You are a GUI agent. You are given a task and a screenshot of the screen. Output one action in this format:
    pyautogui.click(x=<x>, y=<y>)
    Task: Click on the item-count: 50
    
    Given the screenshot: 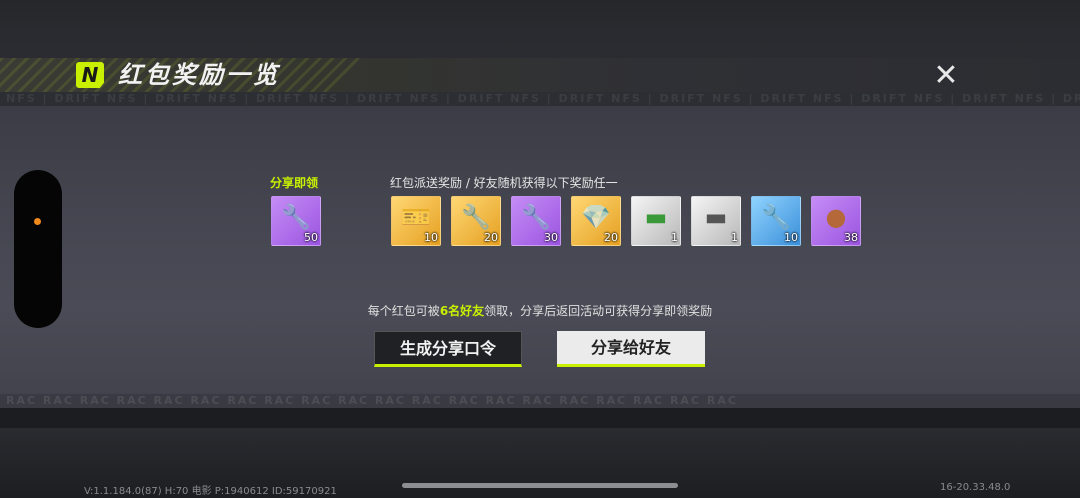 What is the action you would take?
    pyautogui.click(x=311, y=237)
    